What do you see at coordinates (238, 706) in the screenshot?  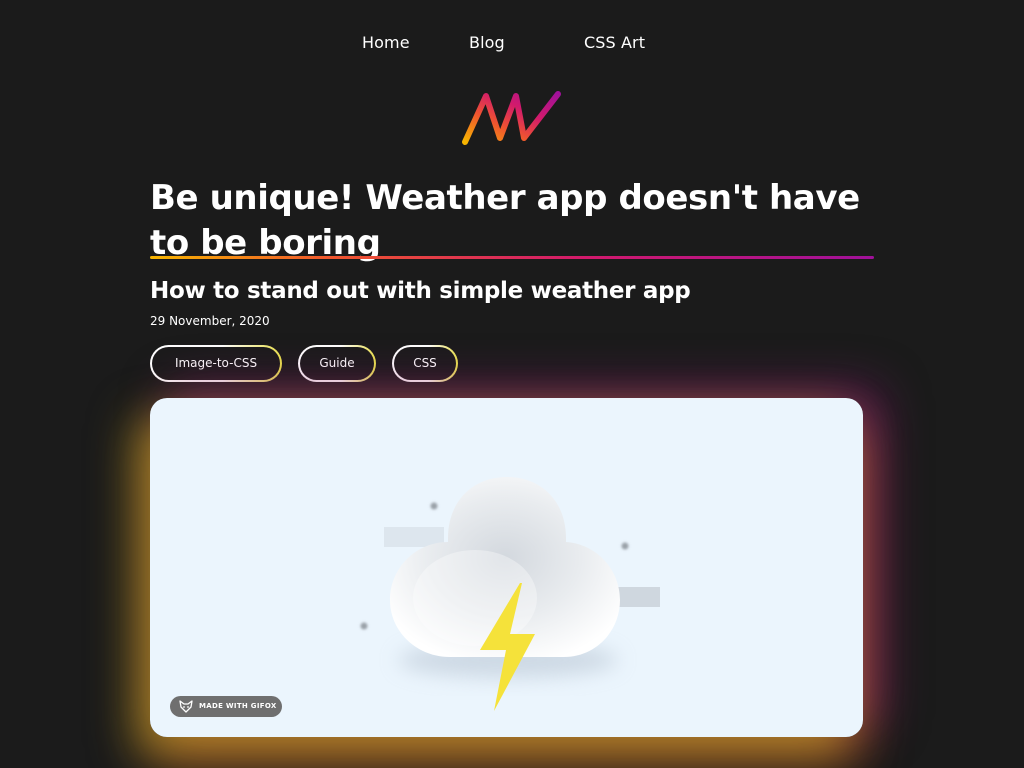 I see `gifox-label: MADE WITH GIFOX` at bounding box center [238, 706].